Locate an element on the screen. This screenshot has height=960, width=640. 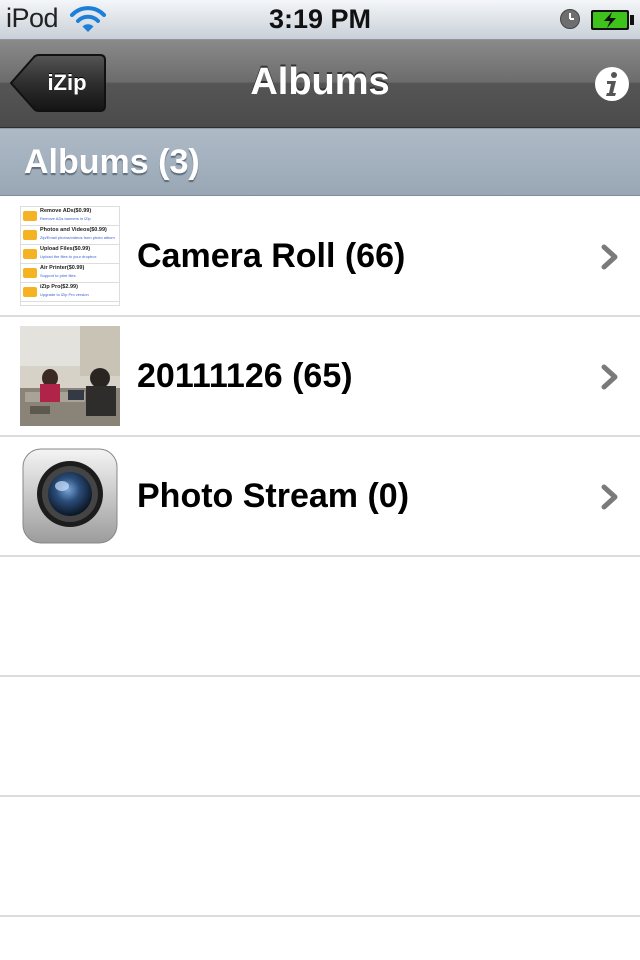
alarm-clock-icon is located at coordinates (570, 21).